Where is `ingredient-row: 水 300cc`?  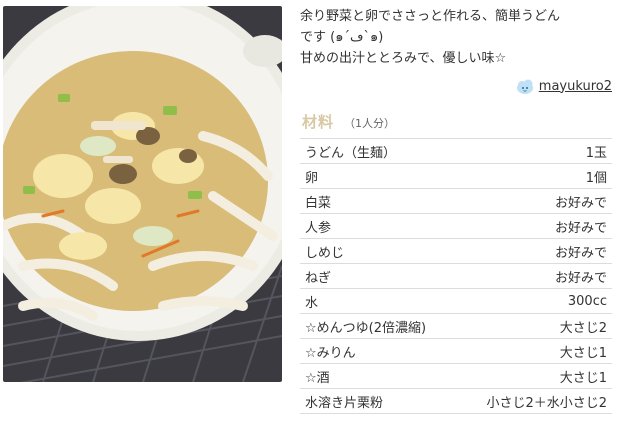 ingredient-row: 水 300cc is located at coordinates (456, 301).